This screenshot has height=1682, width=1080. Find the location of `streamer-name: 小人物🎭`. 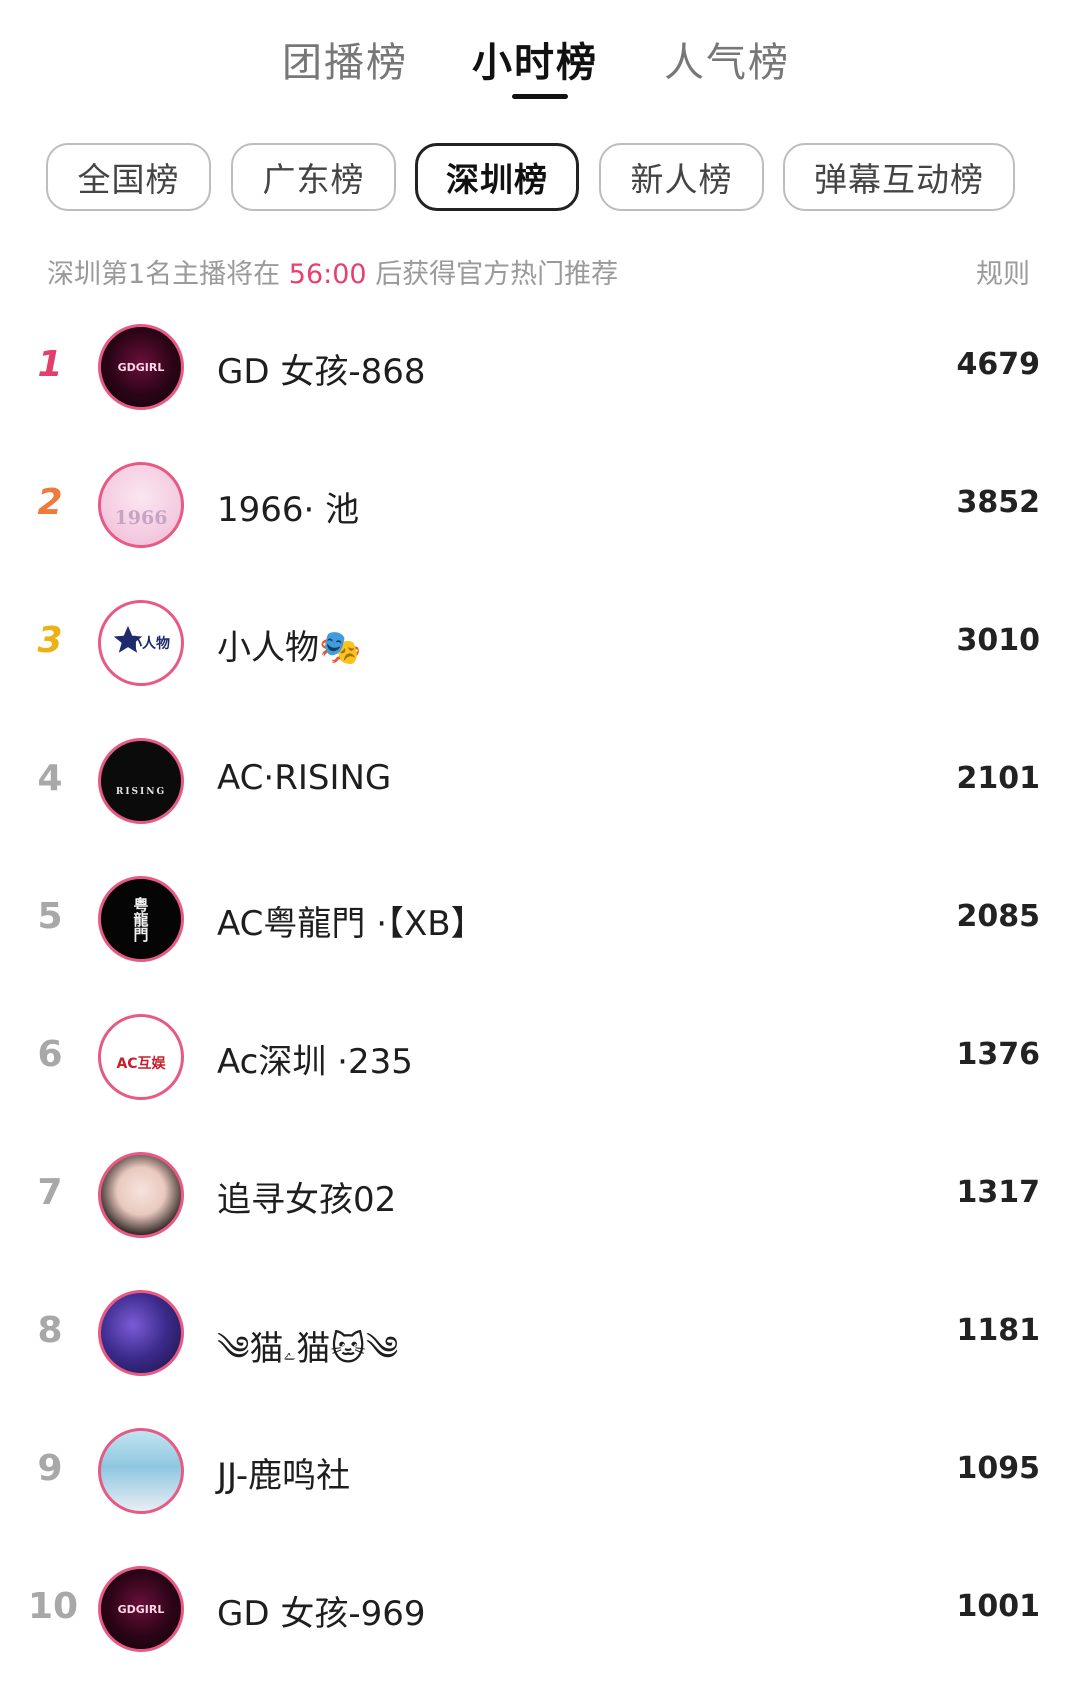

streamer-name: 小人物🎭 is located at coordinates (289, 648).